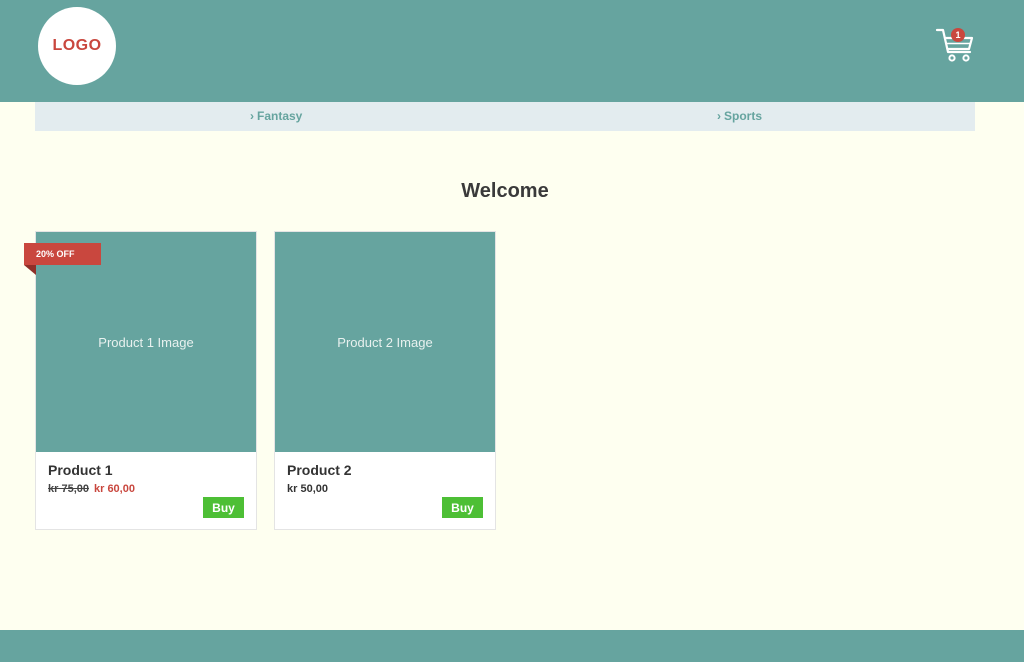  What do you see at coordinates (512, 646) in the screenshot?
I see `site-footer` at bounding box center [512, 646].